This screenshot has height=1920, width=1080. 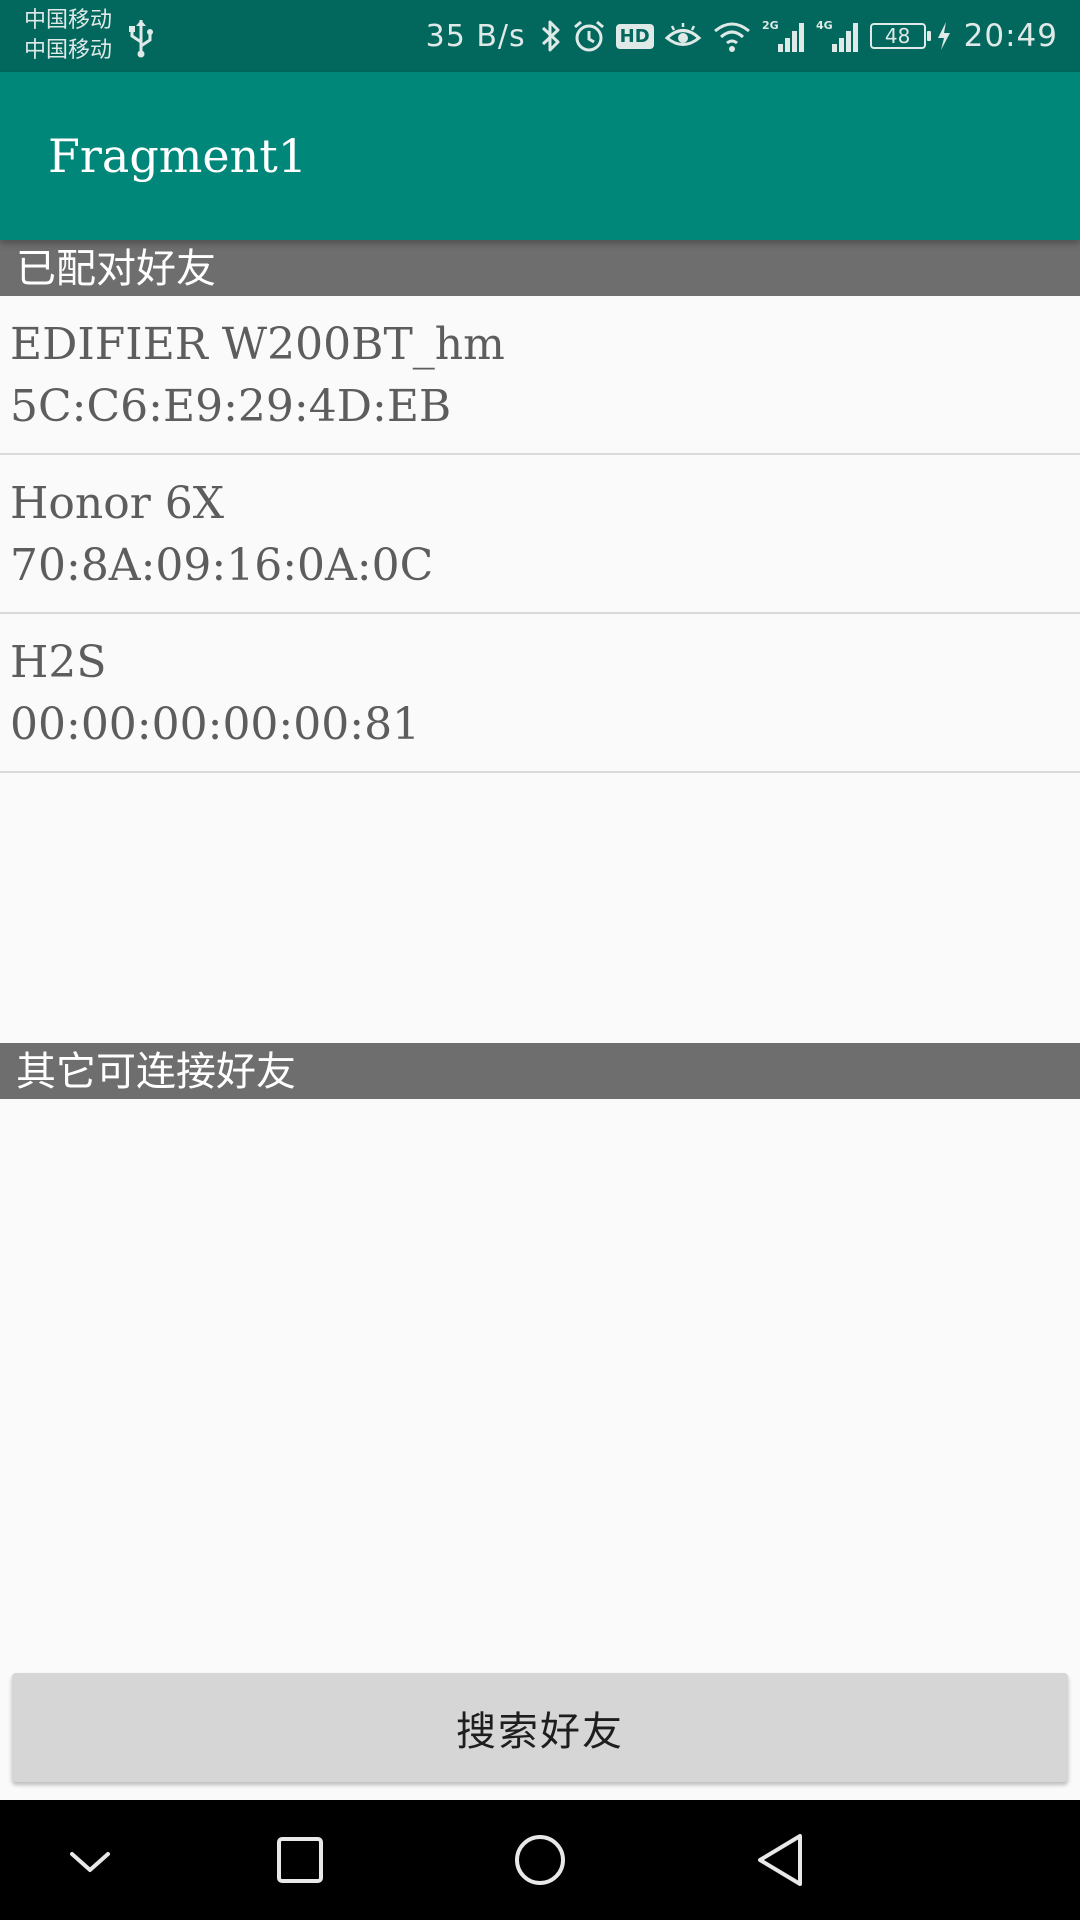 What do you see at coordinates (90, 1860) in the screenshot?
I see `chevron-down-icon` at bounding box center [90, 1860].